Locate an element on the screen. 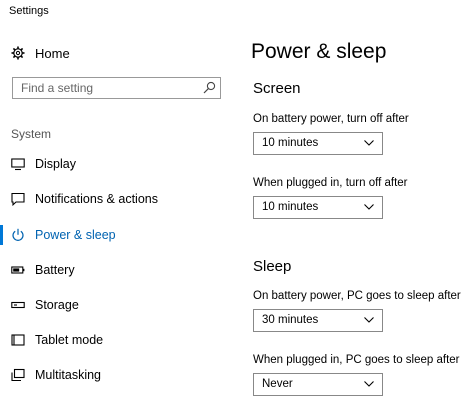 This screenshot has height=408, width=474. sidebar-item-label: Power & sleep is located at coordinates (75, 235).